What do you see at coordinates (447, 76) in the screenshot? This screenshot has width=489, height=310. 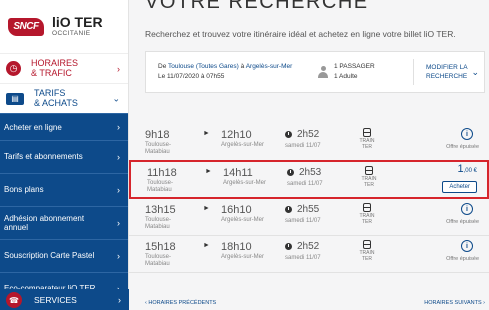 I see `modify-search-line2: RECHERCHE` at bounding box center [447, 76].